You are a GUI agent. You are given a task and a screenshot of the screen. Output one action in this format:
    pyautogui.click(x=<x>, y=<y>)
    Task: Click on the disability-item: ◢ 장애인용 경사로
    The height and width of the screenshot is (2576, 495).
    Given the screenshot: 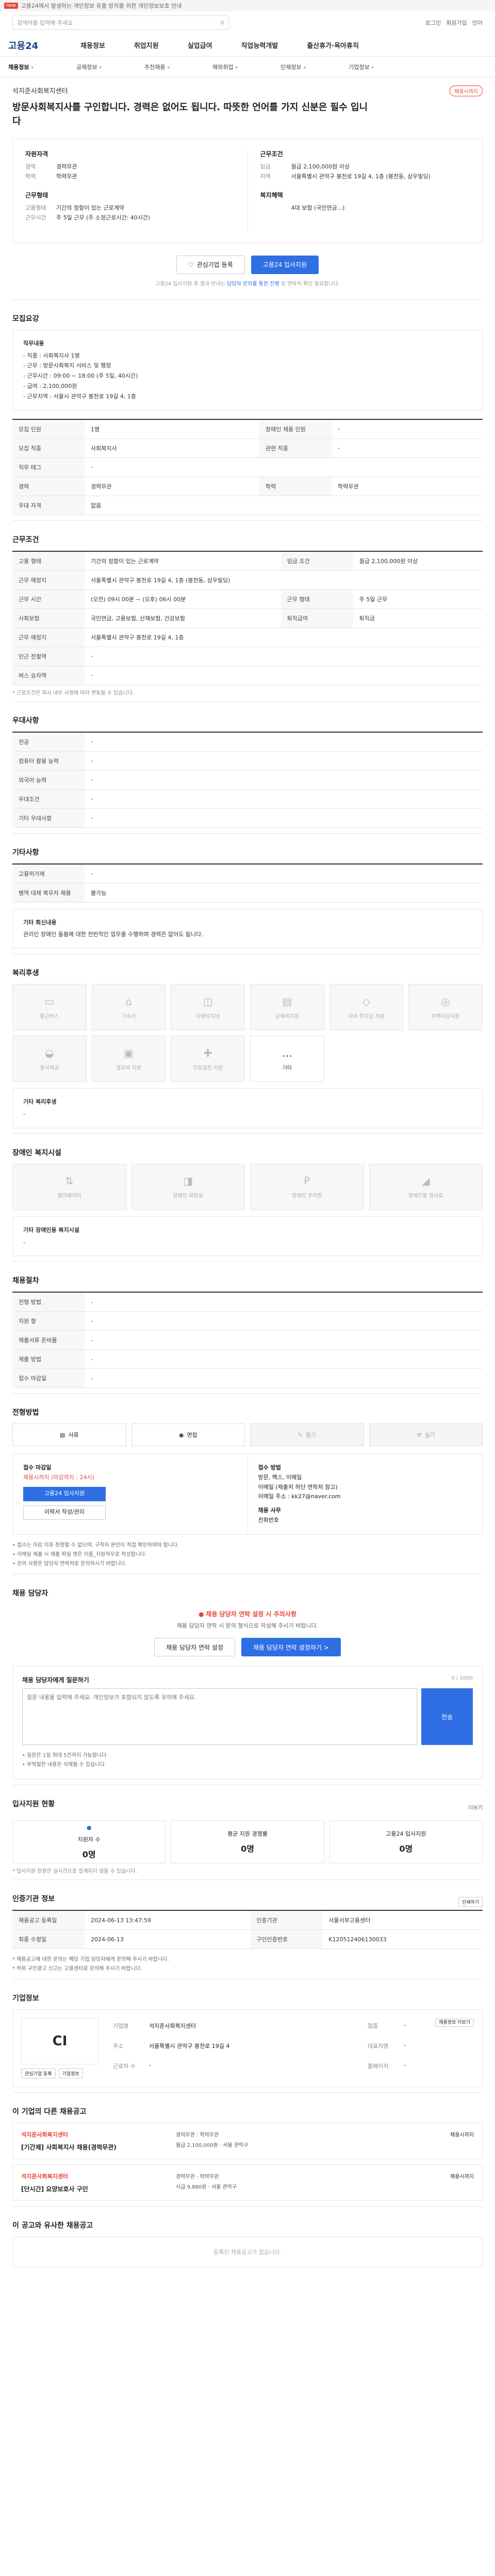 What is the action you would take?
    pyautogui.click(x=426, y=1186)
    